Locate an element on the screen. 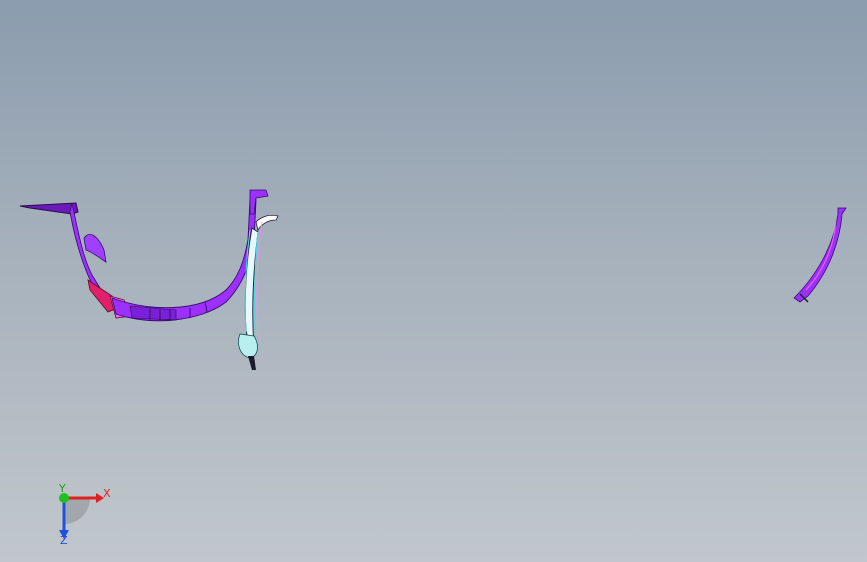 The height and width of the screenshot is (562, 867). part-left-trim is located at coordinates (144, 255).